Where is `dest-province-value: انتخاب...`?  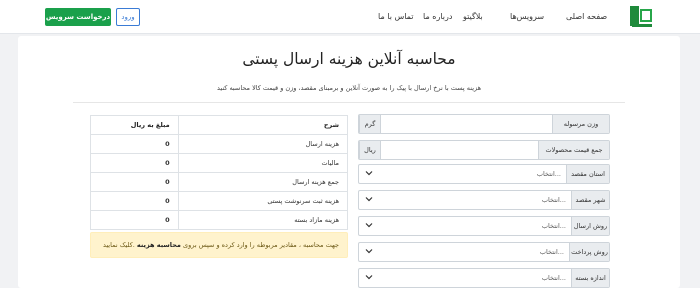 dest-province-value: انتخاب... is located at coordinates (548, 174).